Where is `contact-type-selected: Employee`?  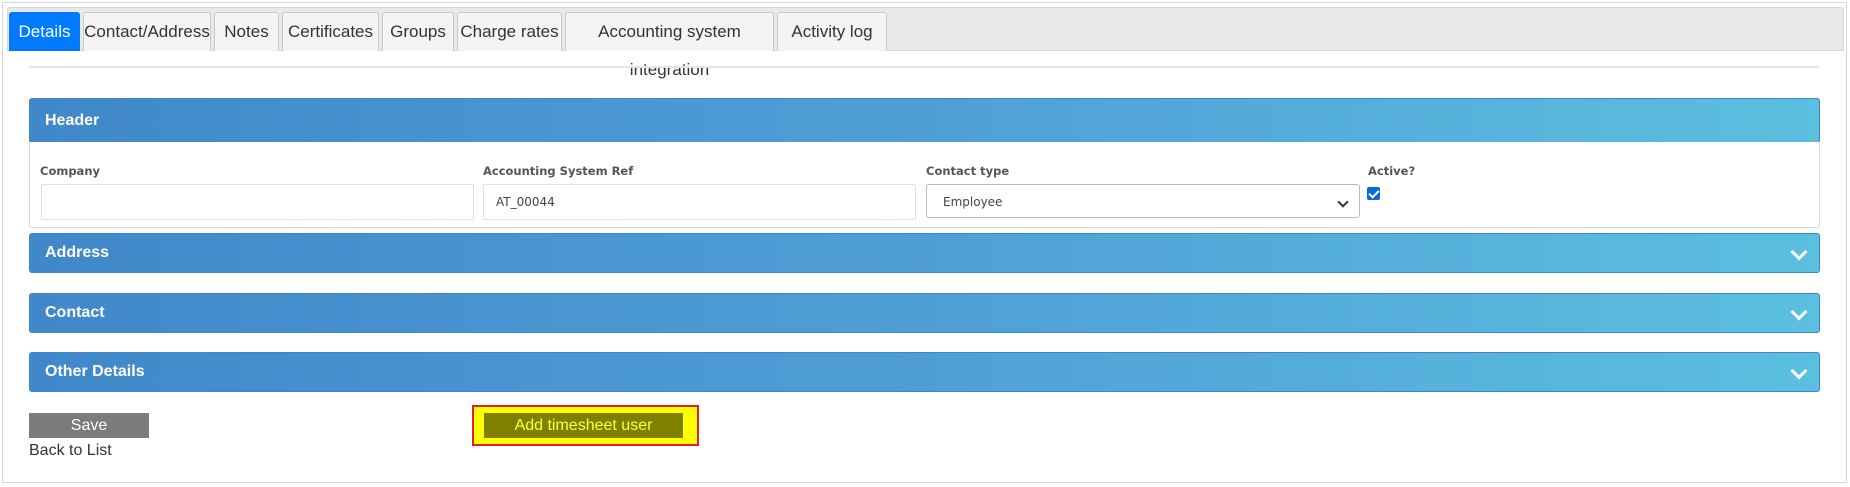
contact-type-selected: Employee is located at coordinates (973, 202).